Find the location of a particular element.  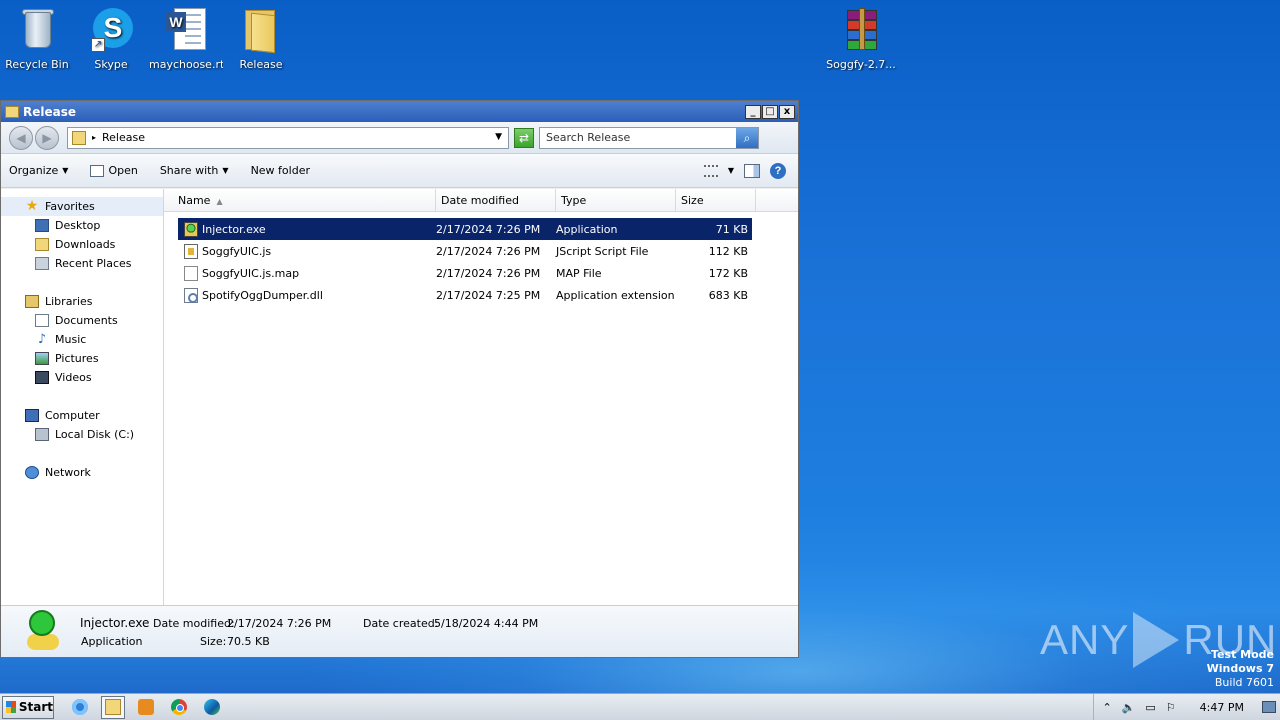

column-header-size: Size is located at coordinates (716, 200).